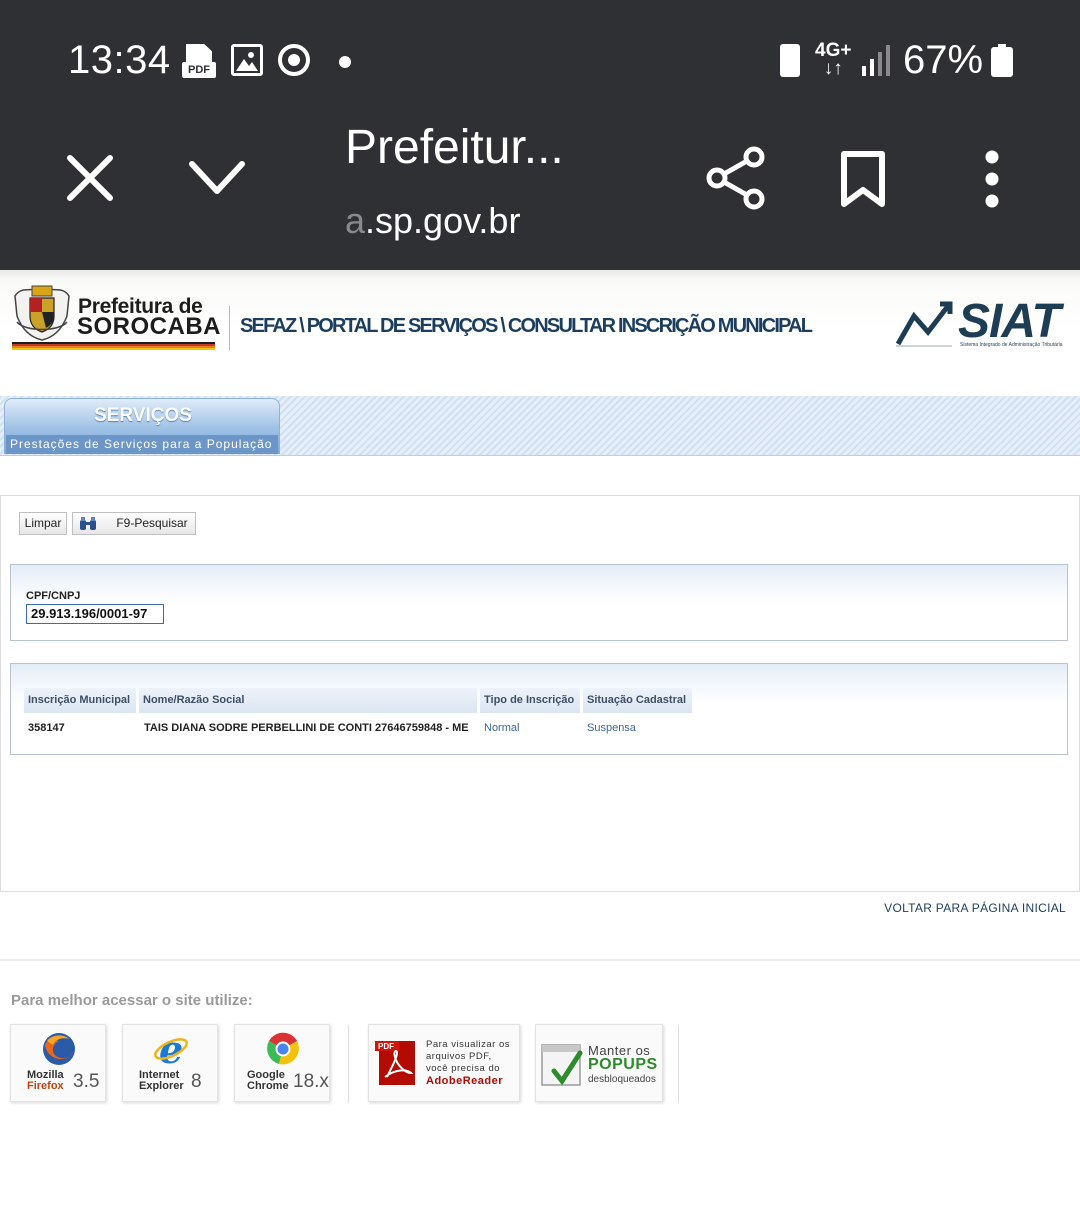 The width and height of the screenshot is (1080, 1225). I want to click on battery-icon, so click(1002, 60).